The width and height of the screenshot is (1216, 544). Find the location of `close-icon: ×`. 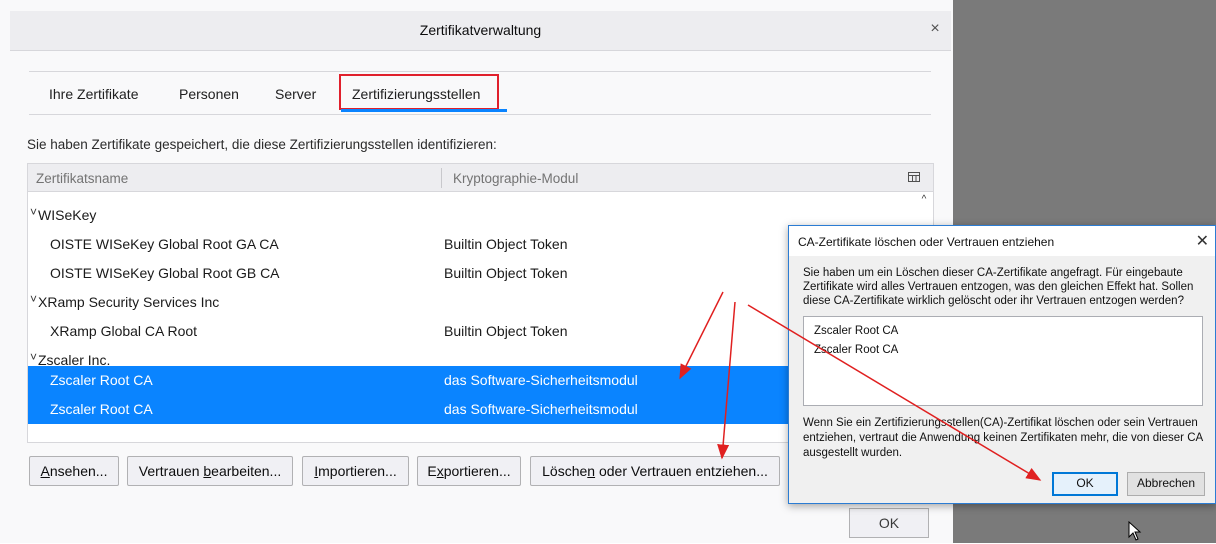

close-icon: × is located at coordinates (935, 29).